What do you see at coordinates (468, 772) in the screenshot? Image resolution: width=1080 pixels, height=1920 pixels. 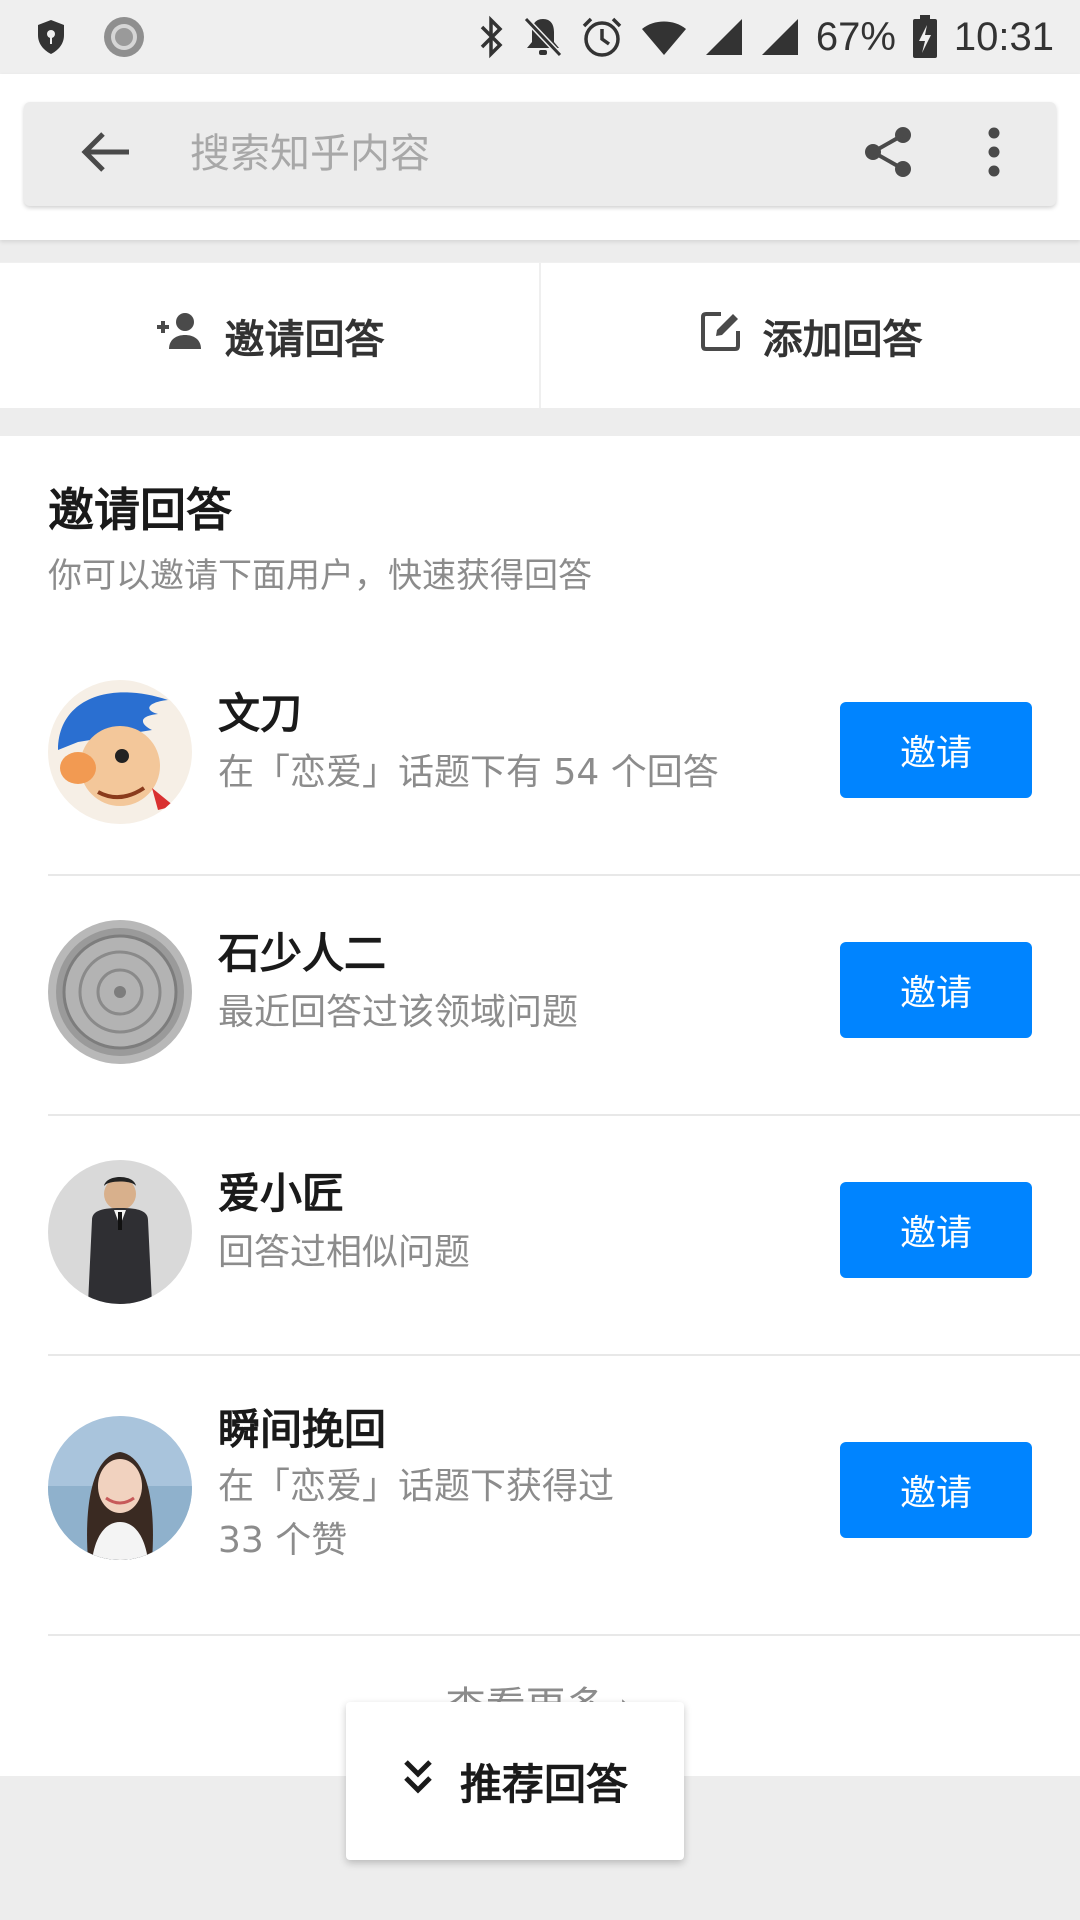 I see `user-description: 在「恋爱」话题下有 54 个回答` at bounding box center [468, 772].